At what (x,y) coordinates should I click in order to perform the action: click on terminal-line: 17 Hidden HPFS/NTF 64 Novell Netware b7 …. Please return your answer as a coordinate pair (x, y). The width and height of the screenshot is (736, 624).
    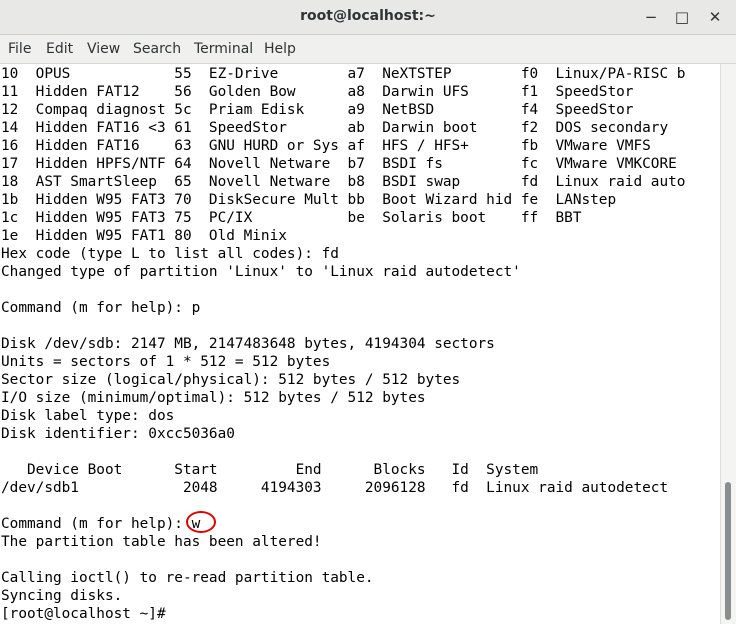
    Looking at the image, I should click on (339, 164).